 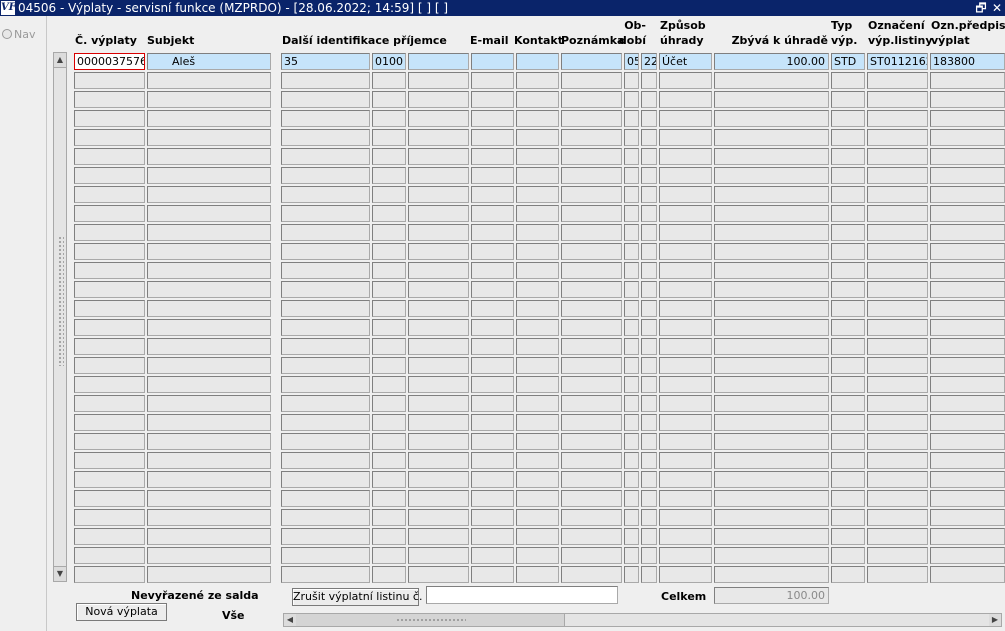 I want to click on cell-oznaceni: ST0112162(, so click(x=897, y=61).